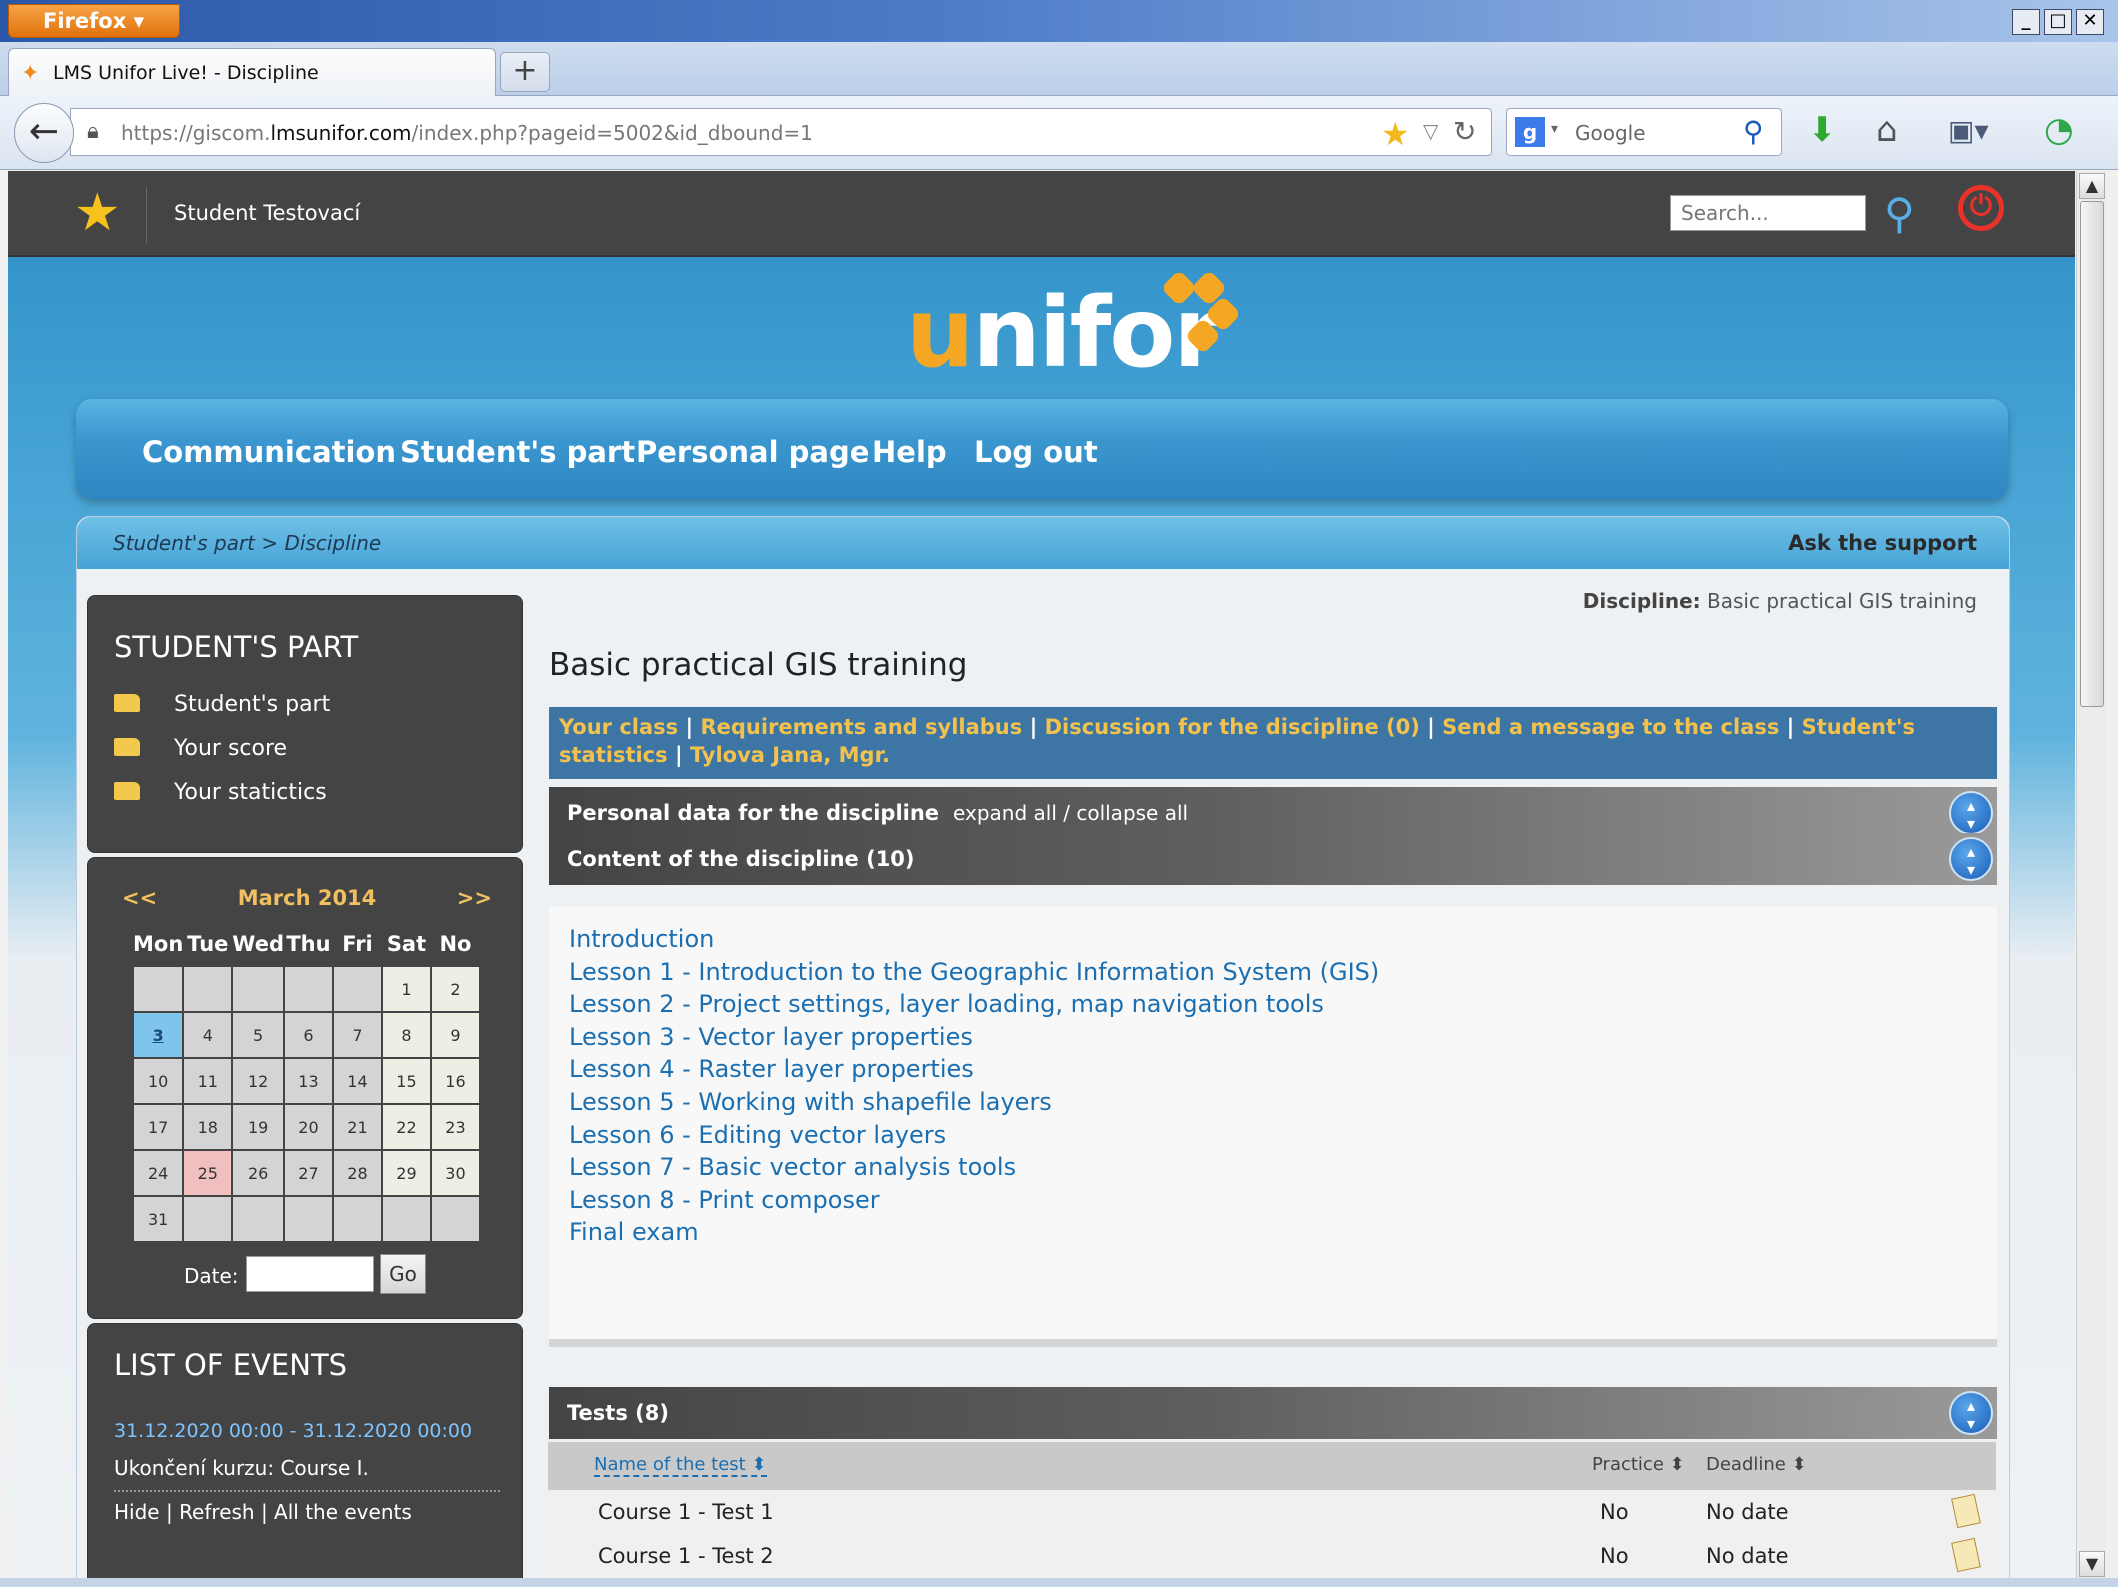  I want to click on scroll-up-button: ▲, so click(2092, 186).